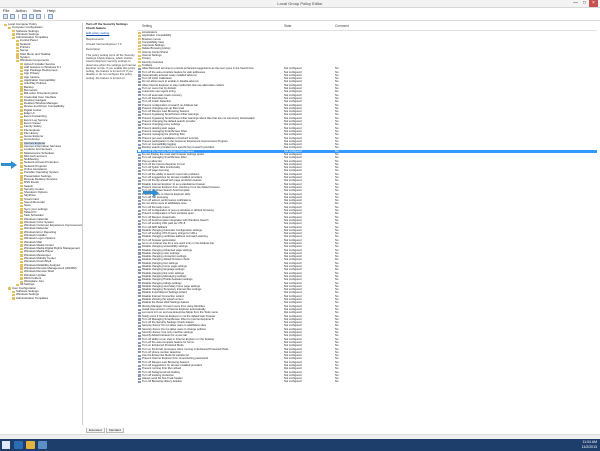 The width and height of the screenshot is (600, 451). Describe the element at coordinates (104, 44) in the screenshot. I see `requirements-text: At least Internet Explorer 7.0` at that location.